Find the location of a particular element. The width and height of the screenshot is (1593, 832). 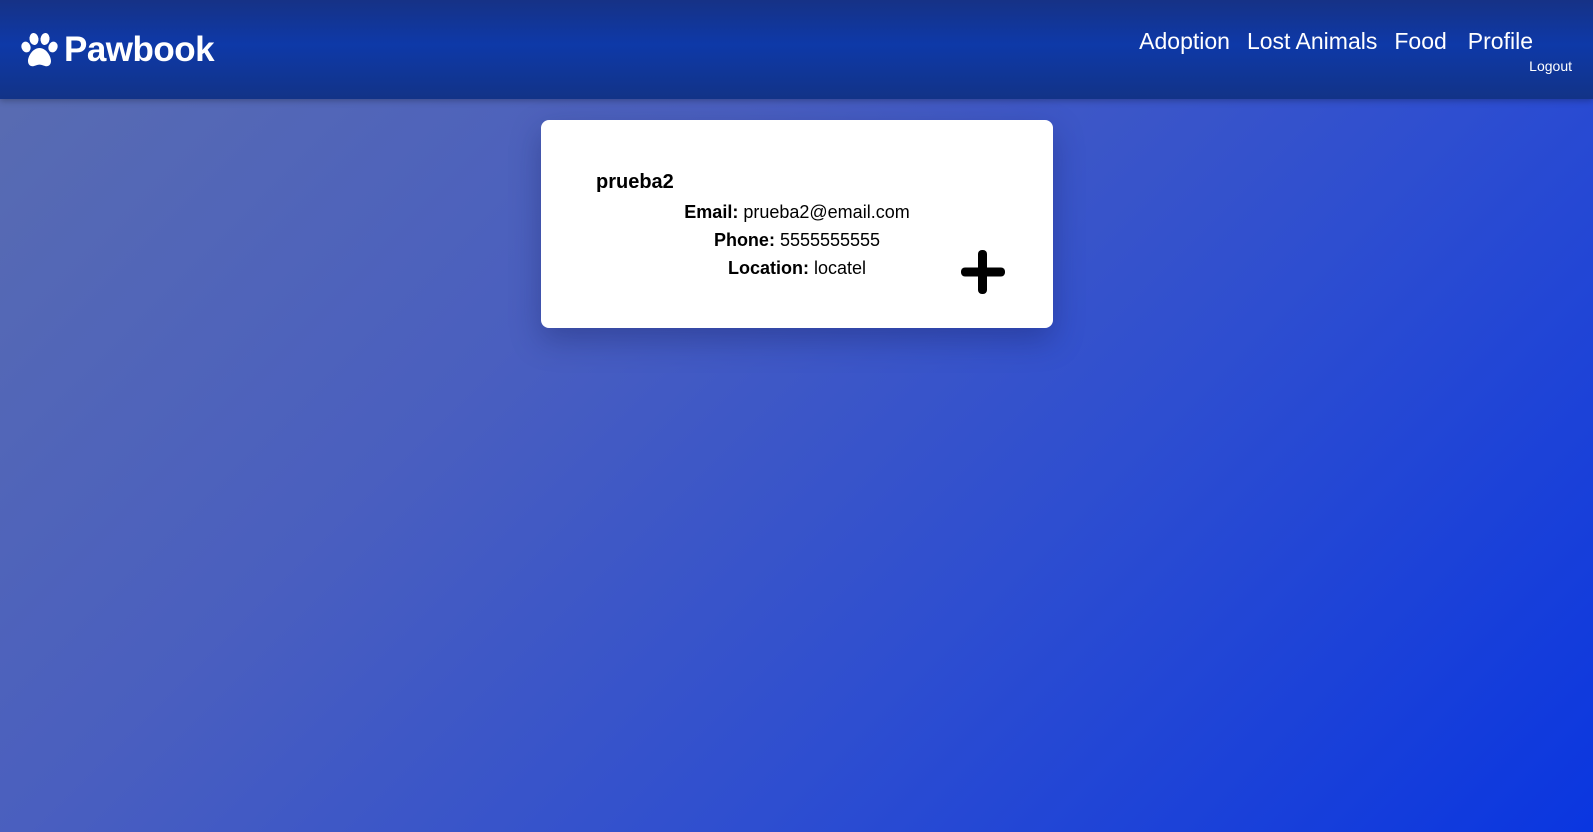

nav-links: Adoption Lost Animals Food Profile is located at coordinates (1336, 41).